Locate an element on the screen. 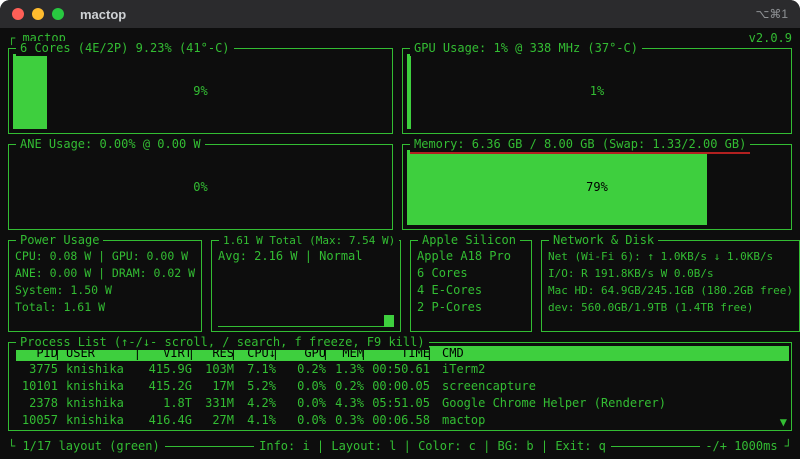 This screenshot has height=459, width=800. process-pid: 10057 is located at coordinates (39, 420).